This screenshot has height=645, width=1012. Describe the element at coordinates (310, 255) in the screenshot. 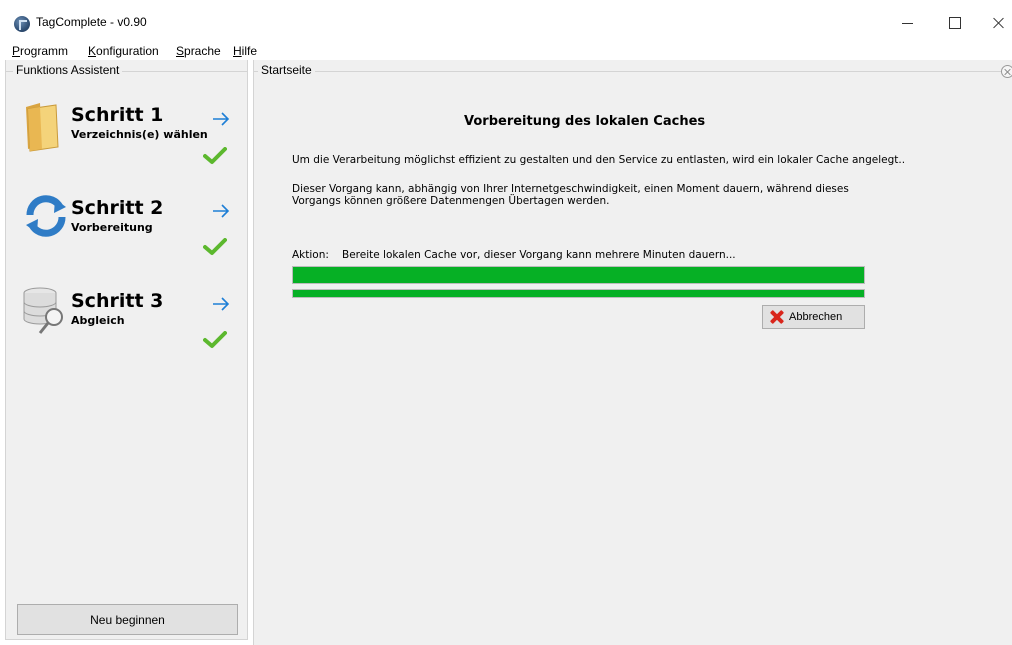

I see `action-label: Aktion:` at that location.